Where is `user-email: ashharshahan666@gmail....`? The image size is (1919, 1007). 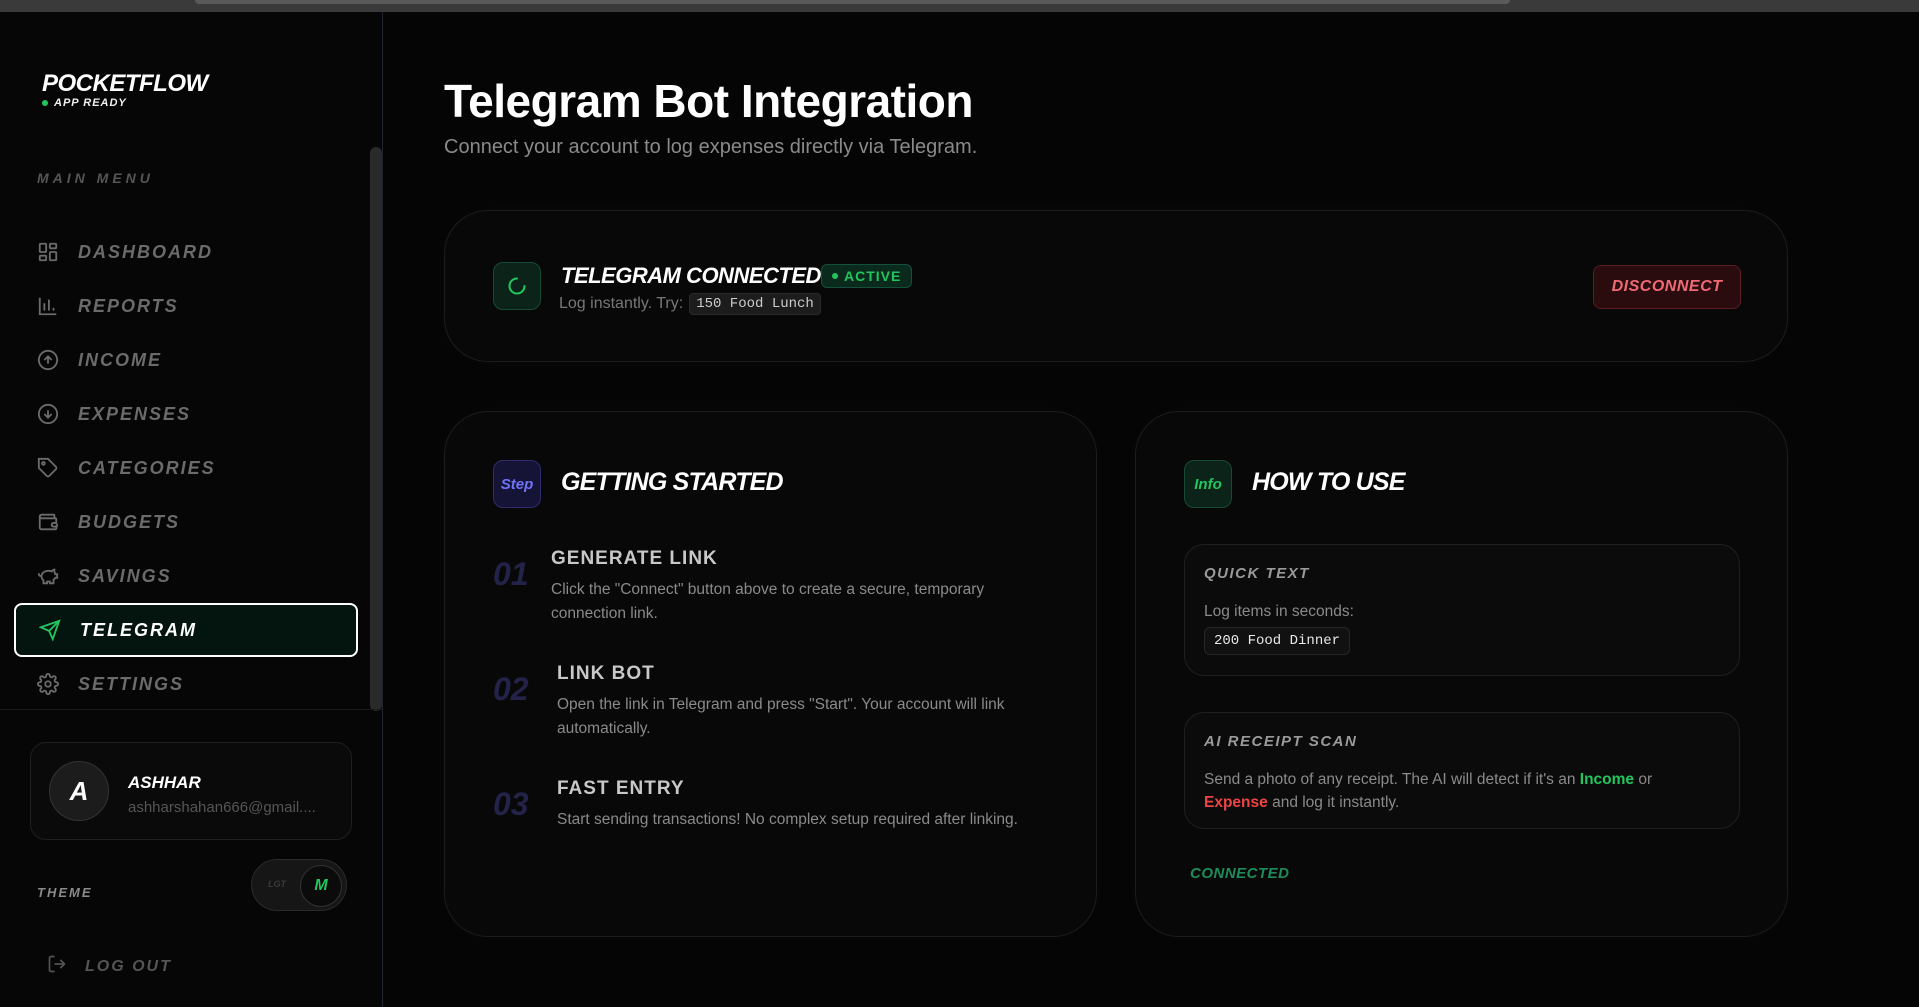
user-email: ashharshahan666@gmail.... is located at coordinates (222, 807).